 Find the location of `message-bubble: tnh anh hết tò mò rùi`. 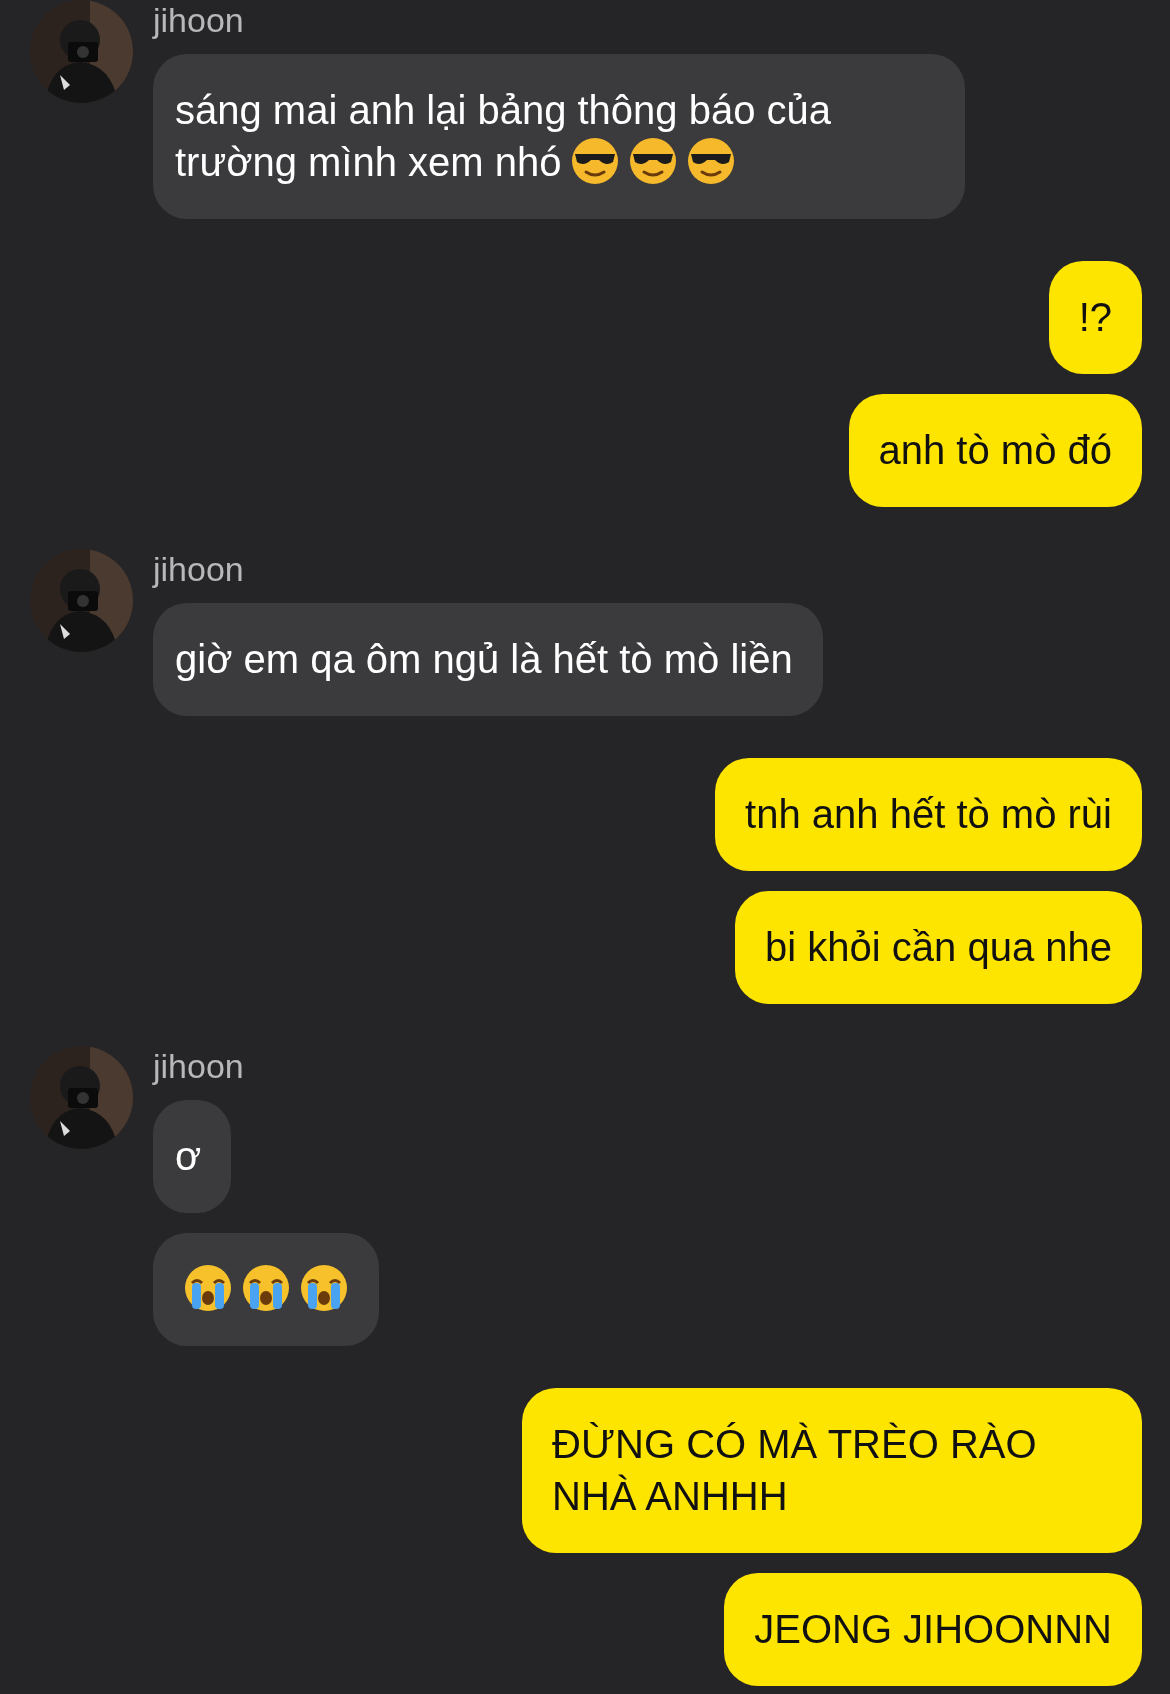

message-bubble: tnh anh hết tò mò rùi is located at coordinates (928, 814).